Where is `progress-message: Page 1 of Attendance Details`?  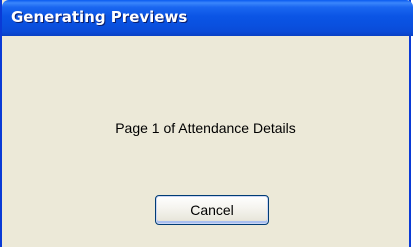 progress-message: Page 1 of Attendance Details is located at coordinates (205, 128).